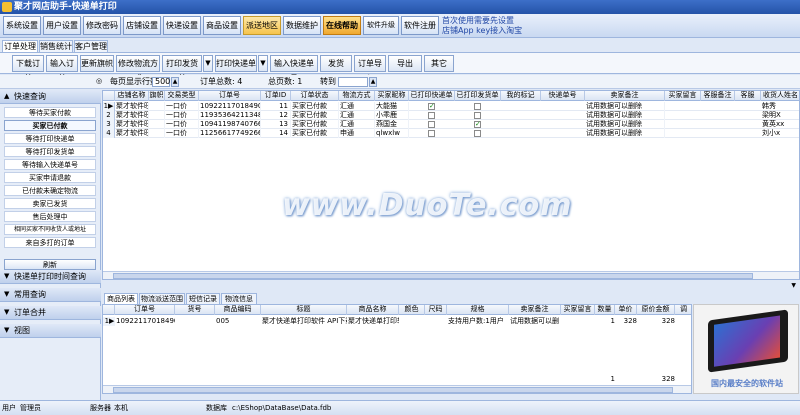 This screenshot has width=800, height=415. I want to click on dcol-buyer-message: 买家留言, so click(578, 310).